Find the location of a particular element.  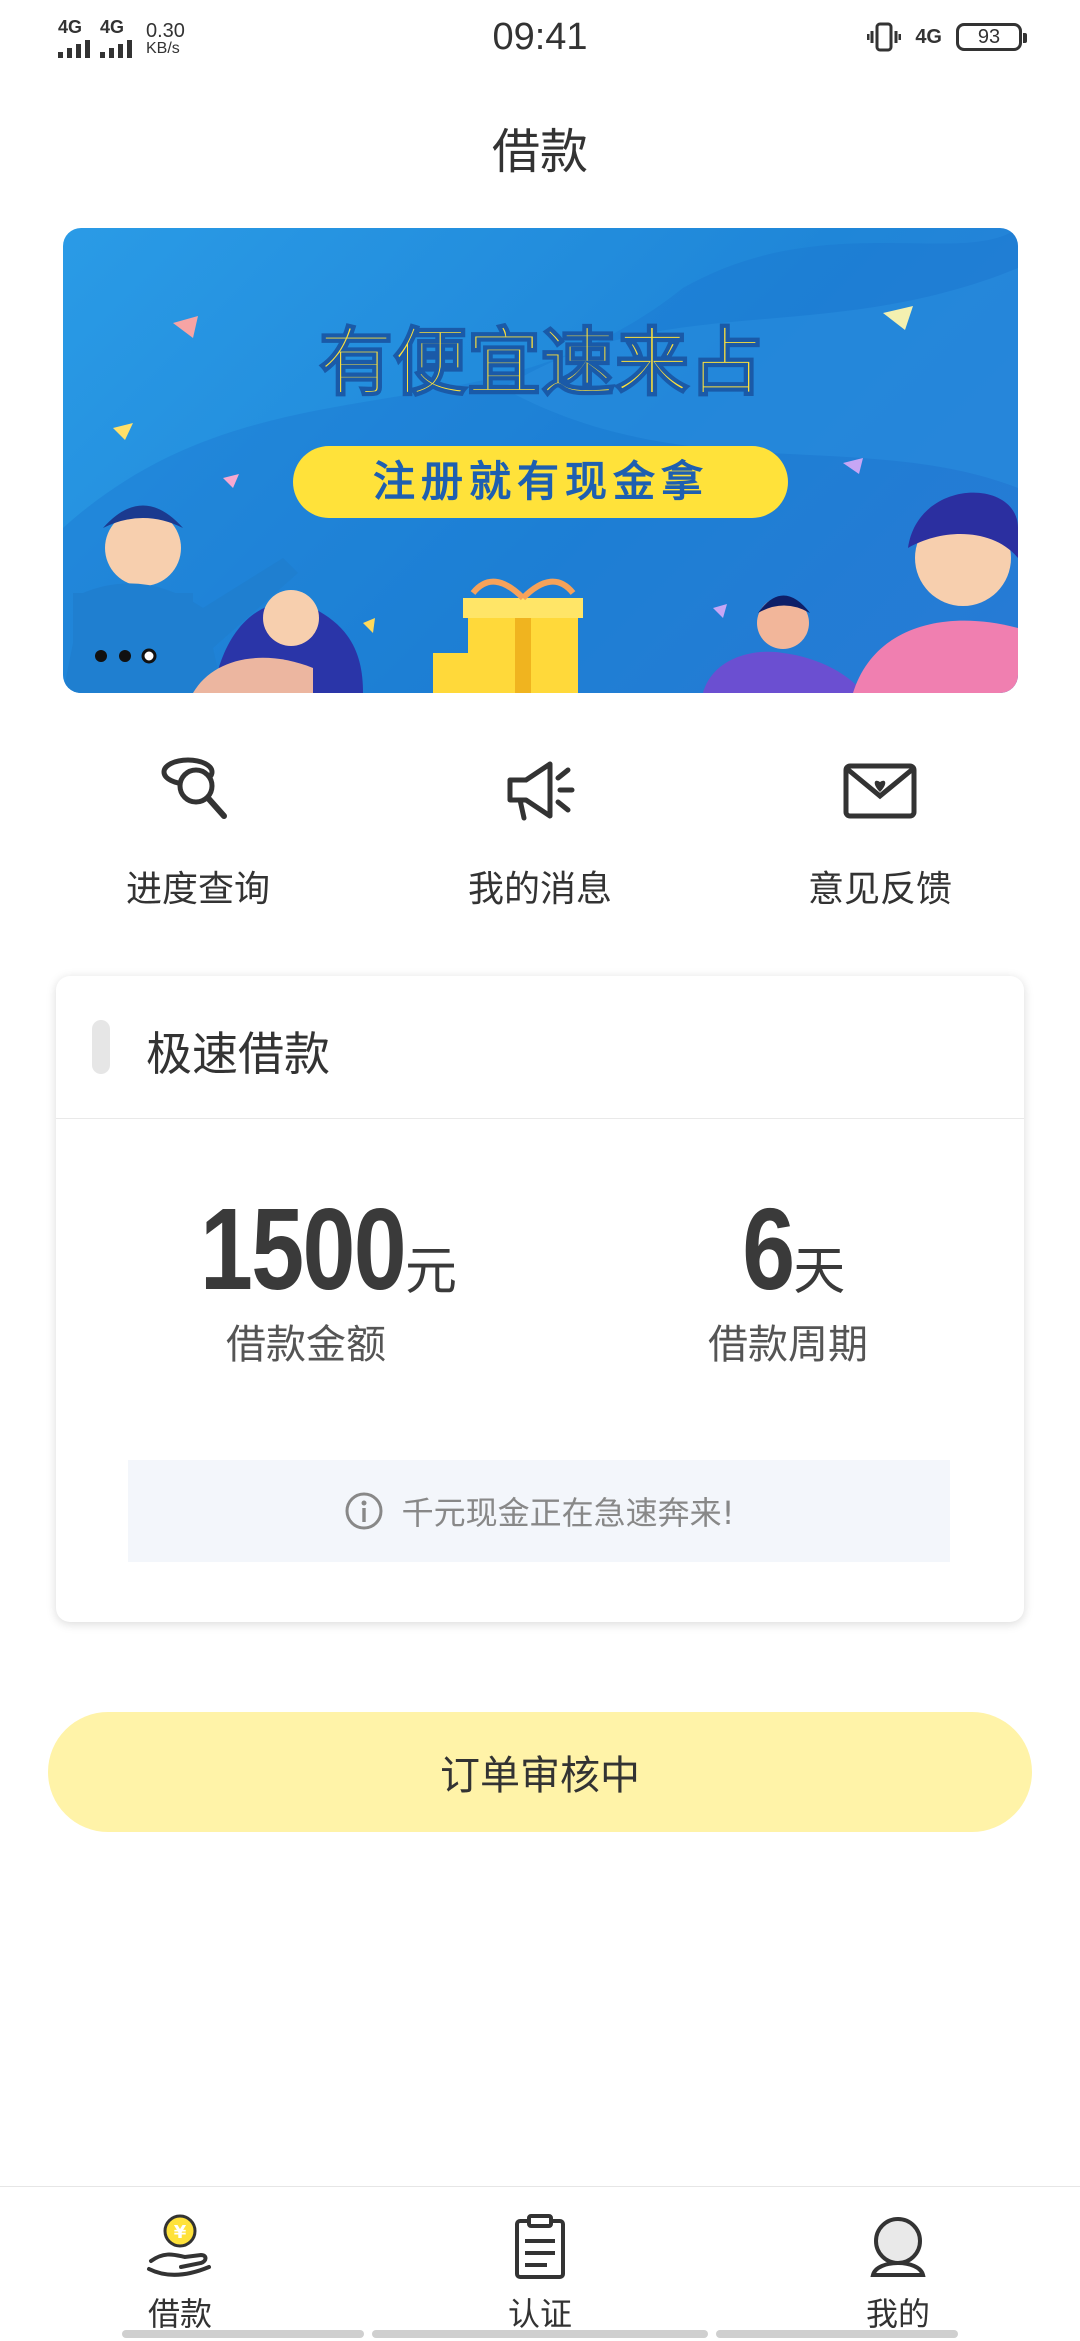

info-icon is located at coordinates (364, 1511).